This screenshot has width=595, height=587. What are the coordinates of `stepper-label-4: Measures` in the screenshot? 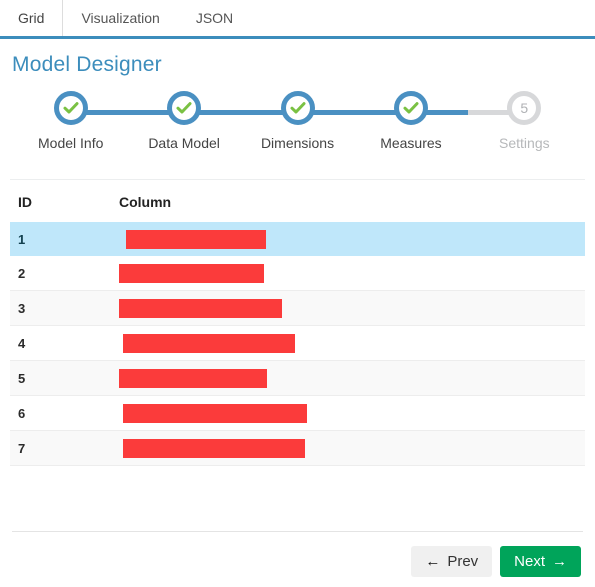 It's located at (411, 143).